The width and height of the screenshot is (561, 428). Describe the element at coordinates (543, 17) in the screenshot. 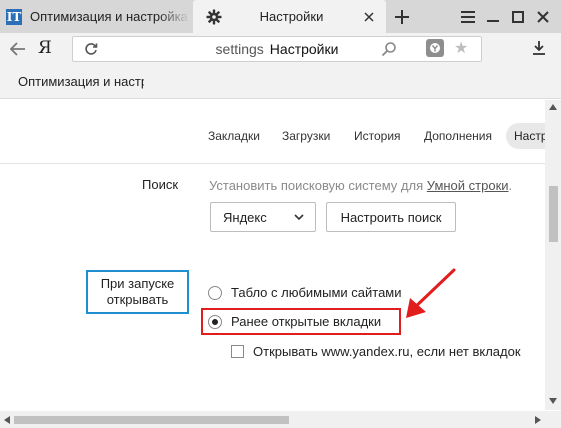

I see `close-window-icon` at that location.